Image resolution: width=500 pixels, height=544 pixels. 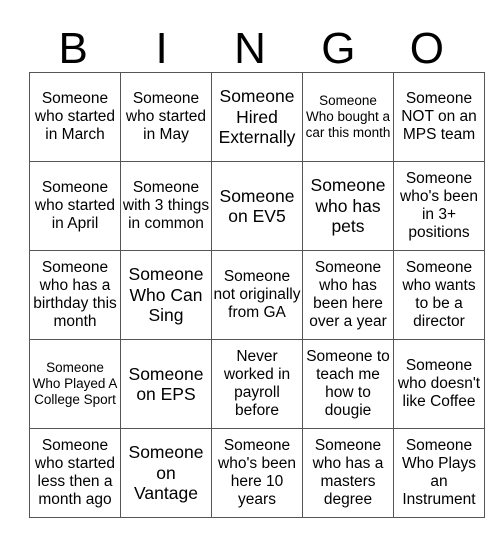 What do you see at coordinates (439, 117) in the screenshot?
I see `bingo-cell: Someone NOT on an MPS team` at bounding box center [439, 117].